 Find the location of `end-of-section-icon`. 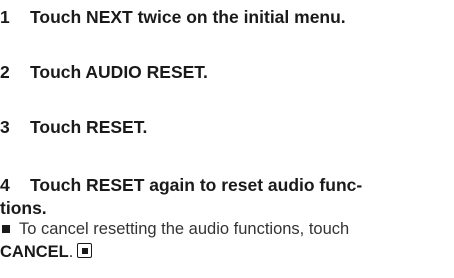

end-of-section-icon is located at coordinates (85, 250).